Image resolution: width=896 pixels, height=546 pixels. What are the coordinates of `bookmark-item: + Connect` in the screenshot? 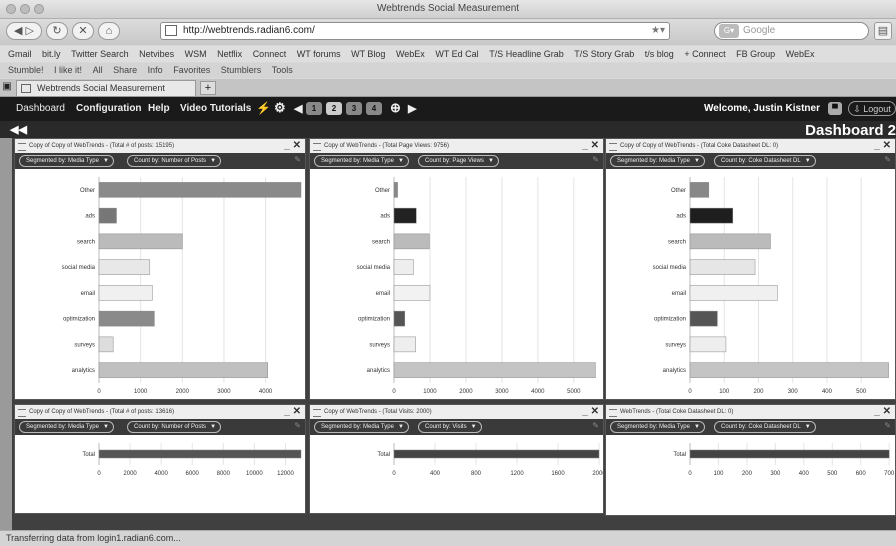 It's located at (704, 54).